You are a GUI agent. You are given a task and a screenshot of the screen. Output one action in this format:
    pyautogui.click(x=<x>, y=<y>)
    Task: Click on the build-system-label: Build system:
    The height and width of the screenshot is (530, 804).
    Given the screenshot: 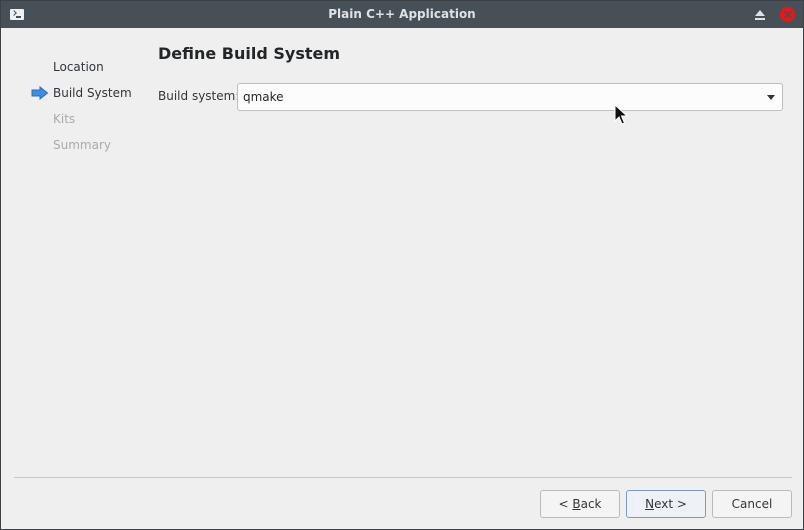 What is the action you would take?
    pyautogui.click(x=199, y=96)
    